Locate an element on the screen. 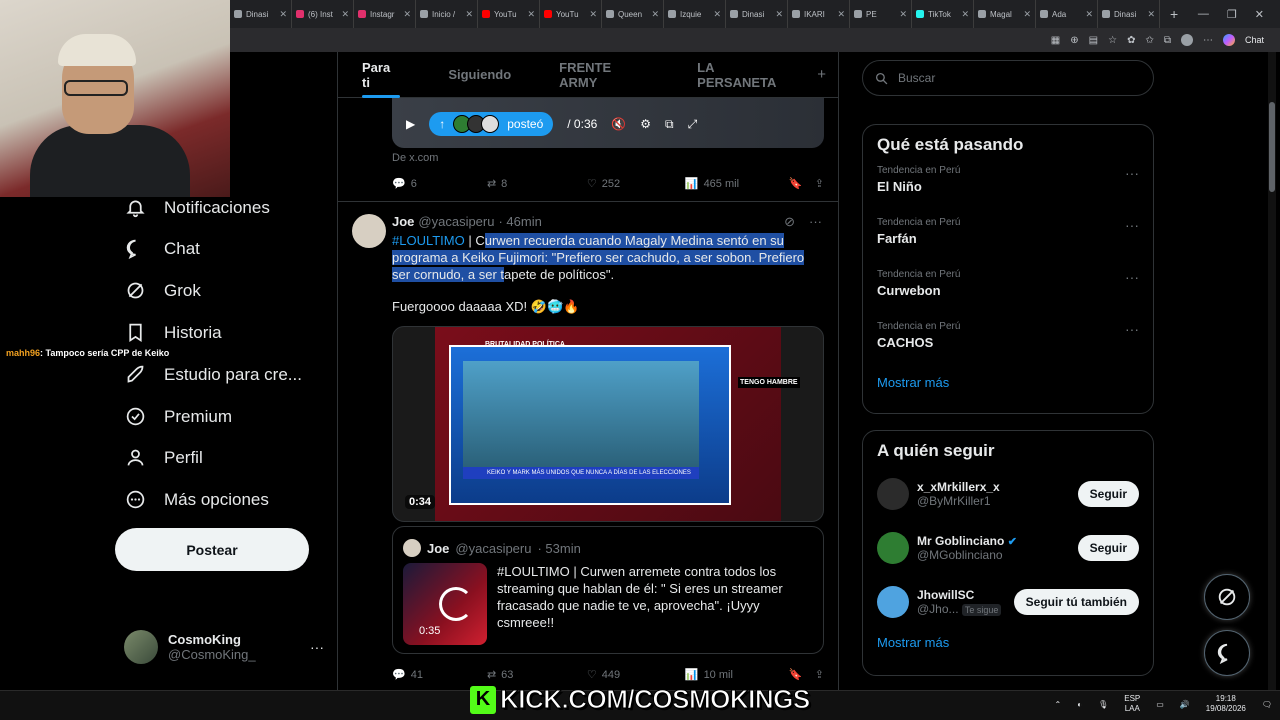 The image size is (1280, 720). post-button: Postear is located at coordinates (212, 549).